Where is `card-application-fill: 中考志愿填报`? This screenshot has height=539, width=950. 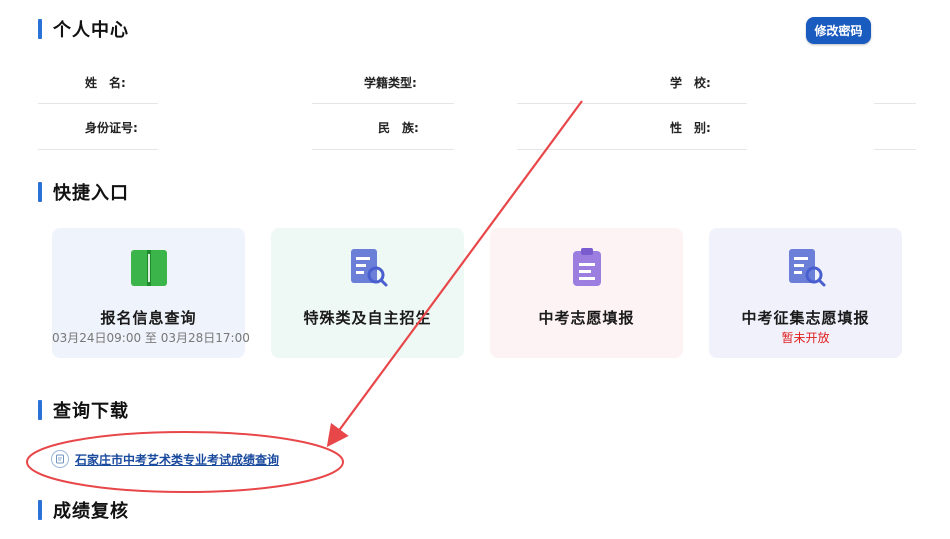 card-application-fill: 中考志愿填报 is located at coordinates (586, 293).